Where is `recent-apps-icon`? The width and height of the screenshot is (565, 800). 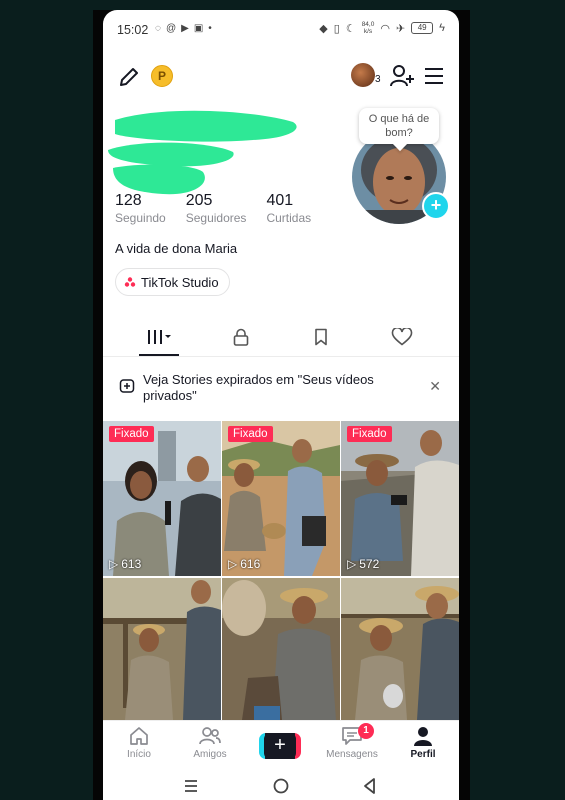
recent-apps-icon is located at coordinates (191, 786).